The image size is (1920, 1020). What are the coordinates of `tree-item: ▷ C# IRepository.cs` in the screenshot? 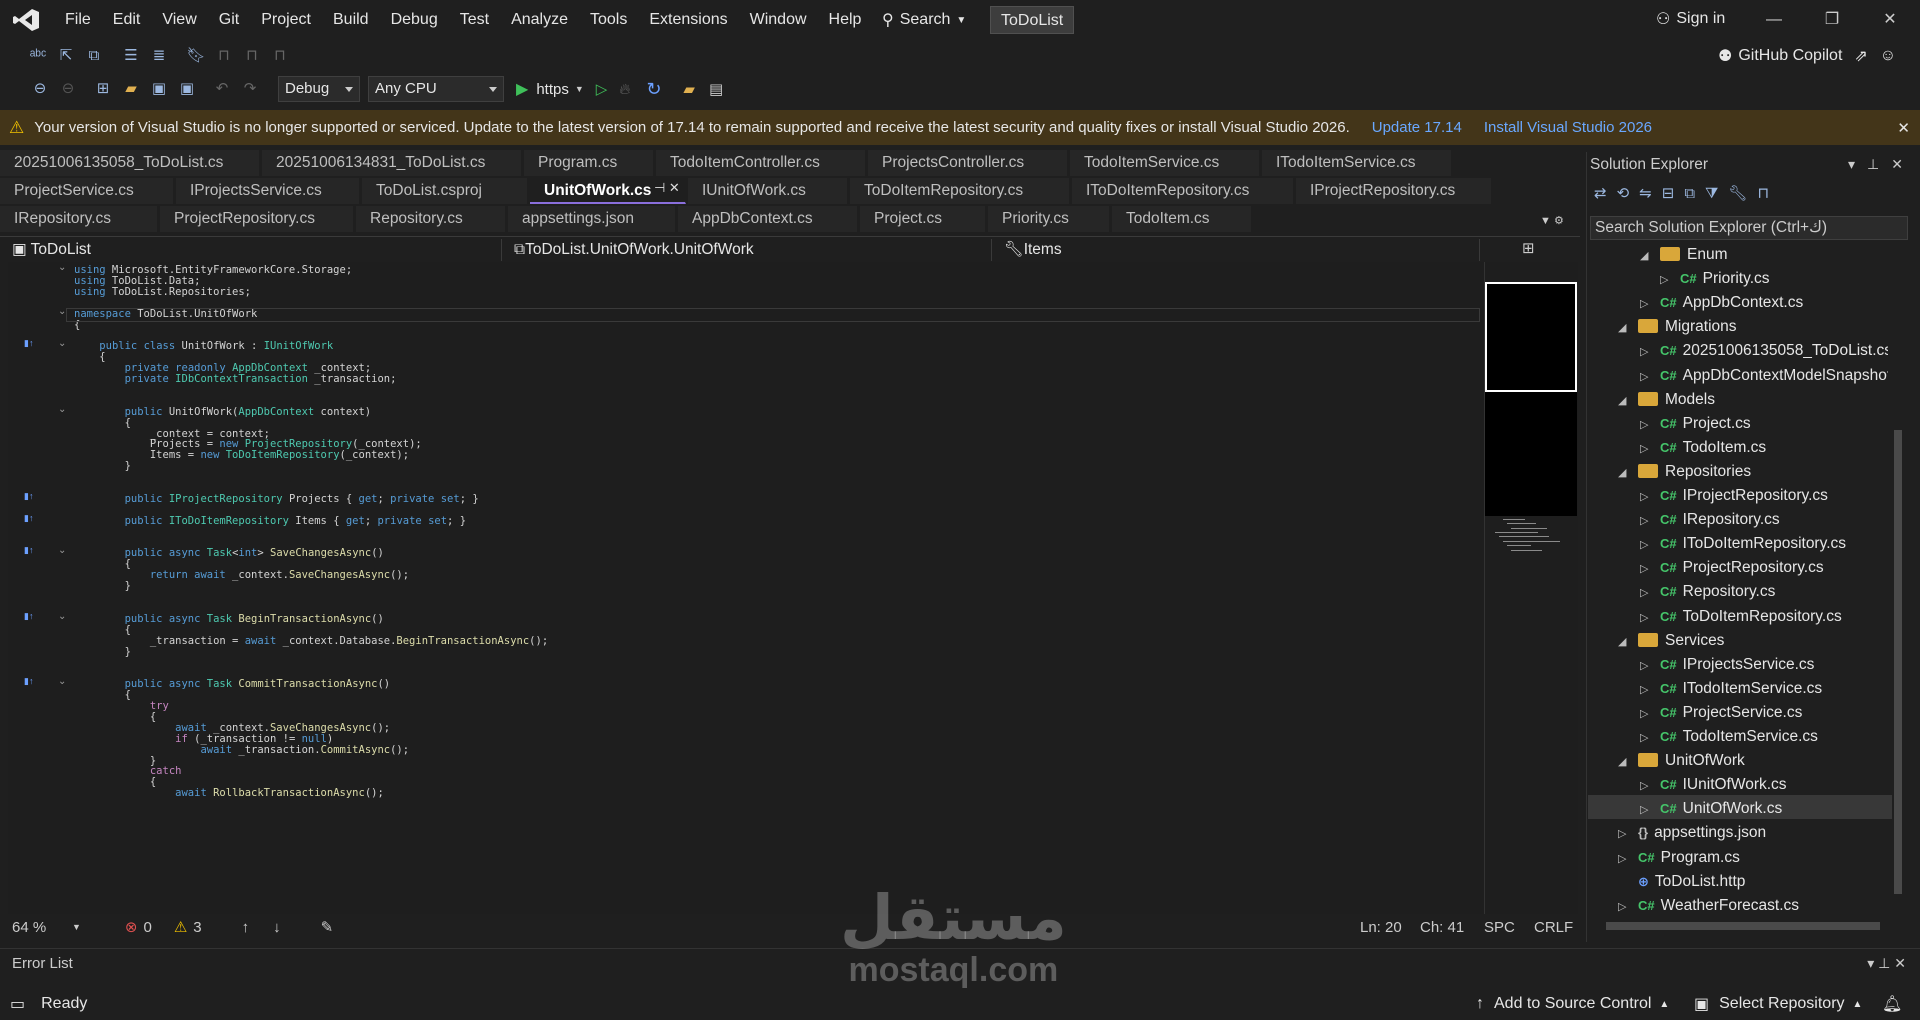 It's located at (1710, 520).